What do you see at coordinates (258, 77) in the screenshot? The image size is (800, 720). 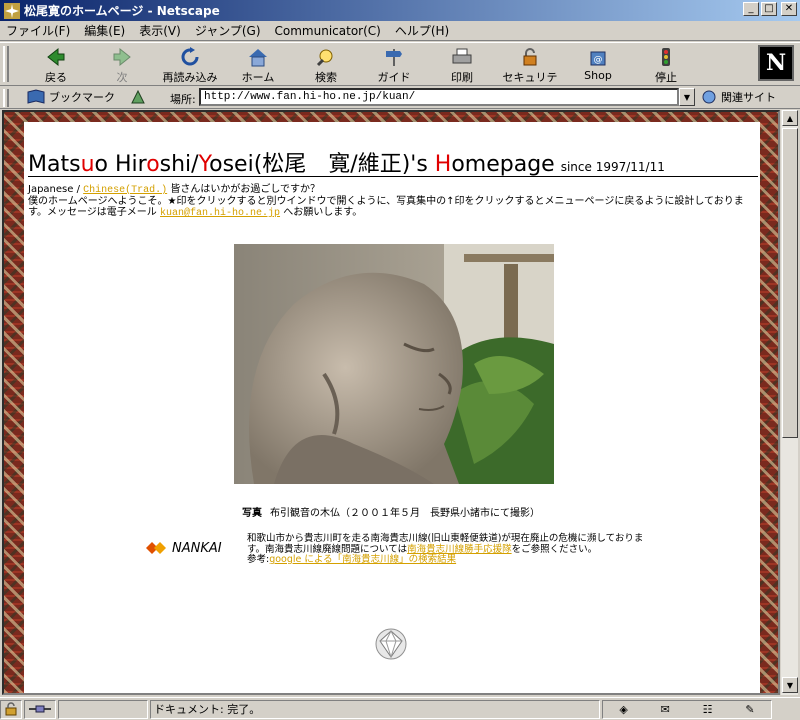 I see `home-label: ホーム` at bounding box center [258, 77].